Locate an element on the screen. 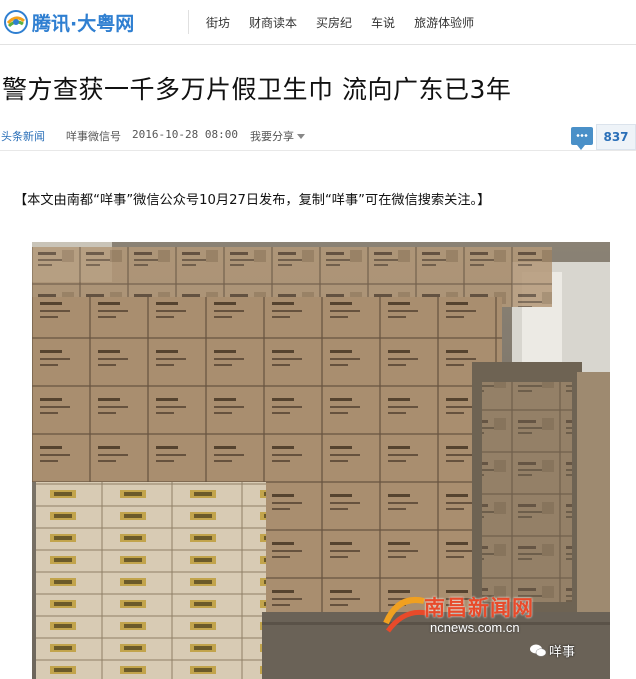 The height and width of the screenshot is (679, 636). nav-item-cheshuo: 车说 is located at coordinates (383, 22).